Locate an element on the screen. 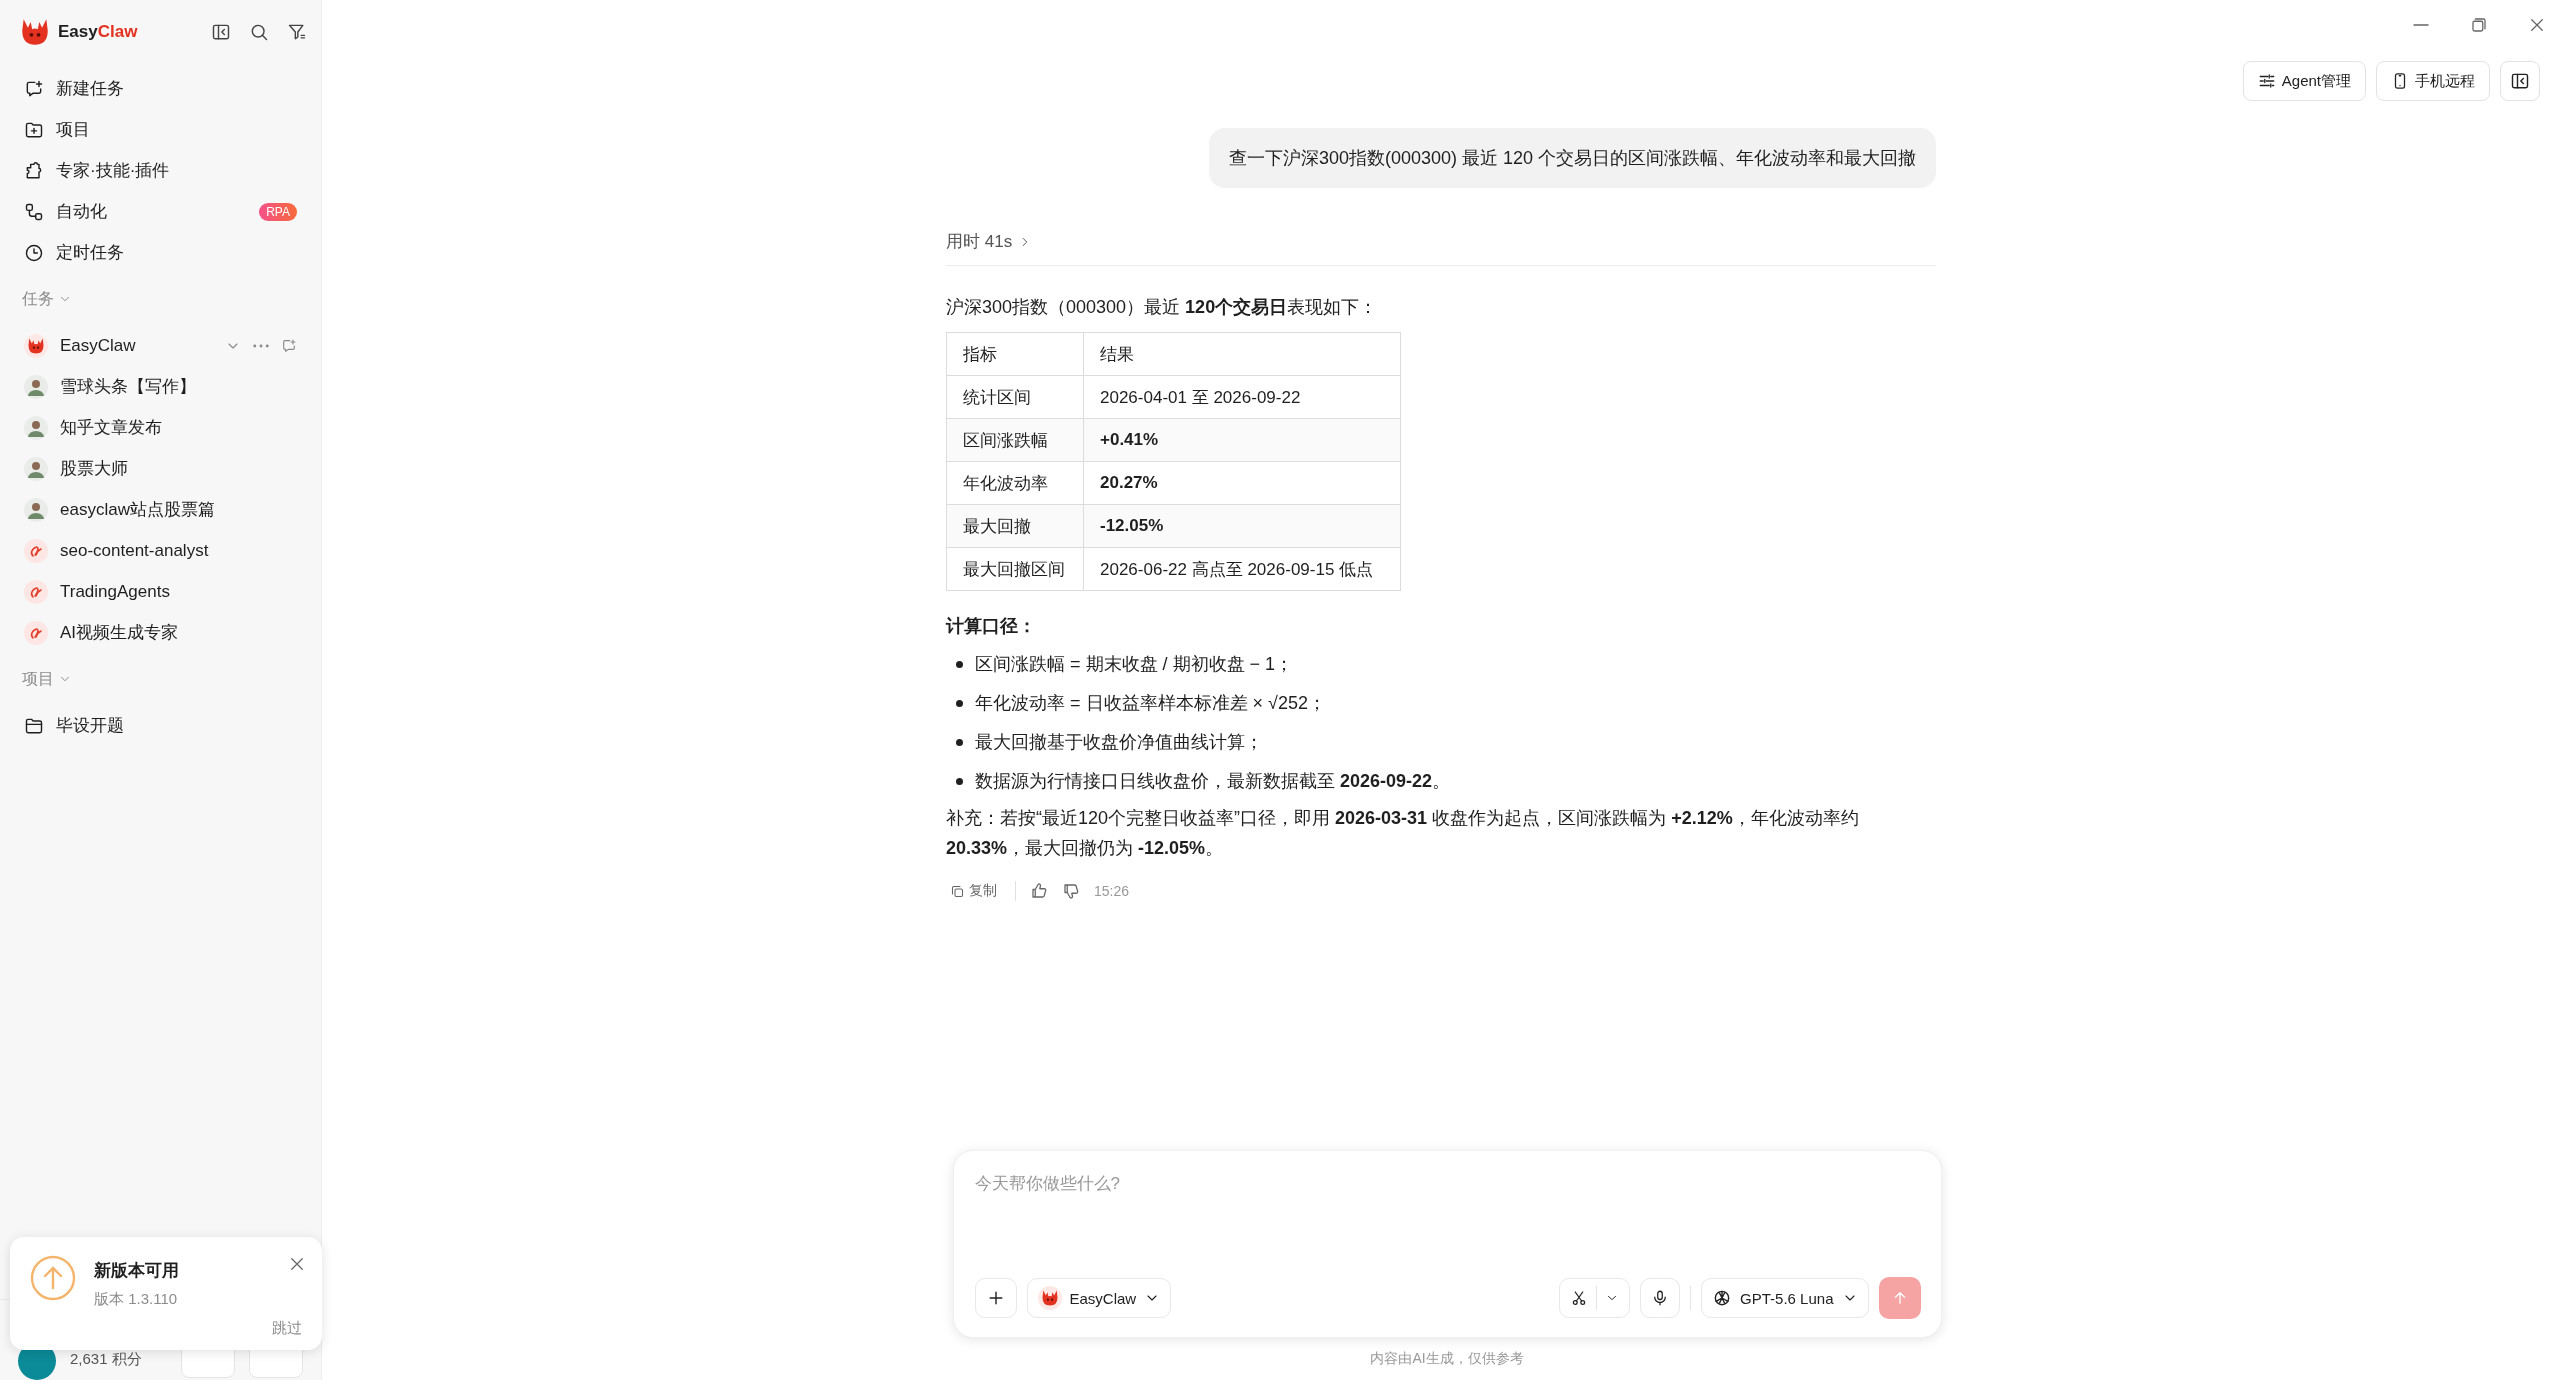 This screenshot has width=2560, height=1380. elapsed-time: 用时 41s is located at coordinates (979, 241).